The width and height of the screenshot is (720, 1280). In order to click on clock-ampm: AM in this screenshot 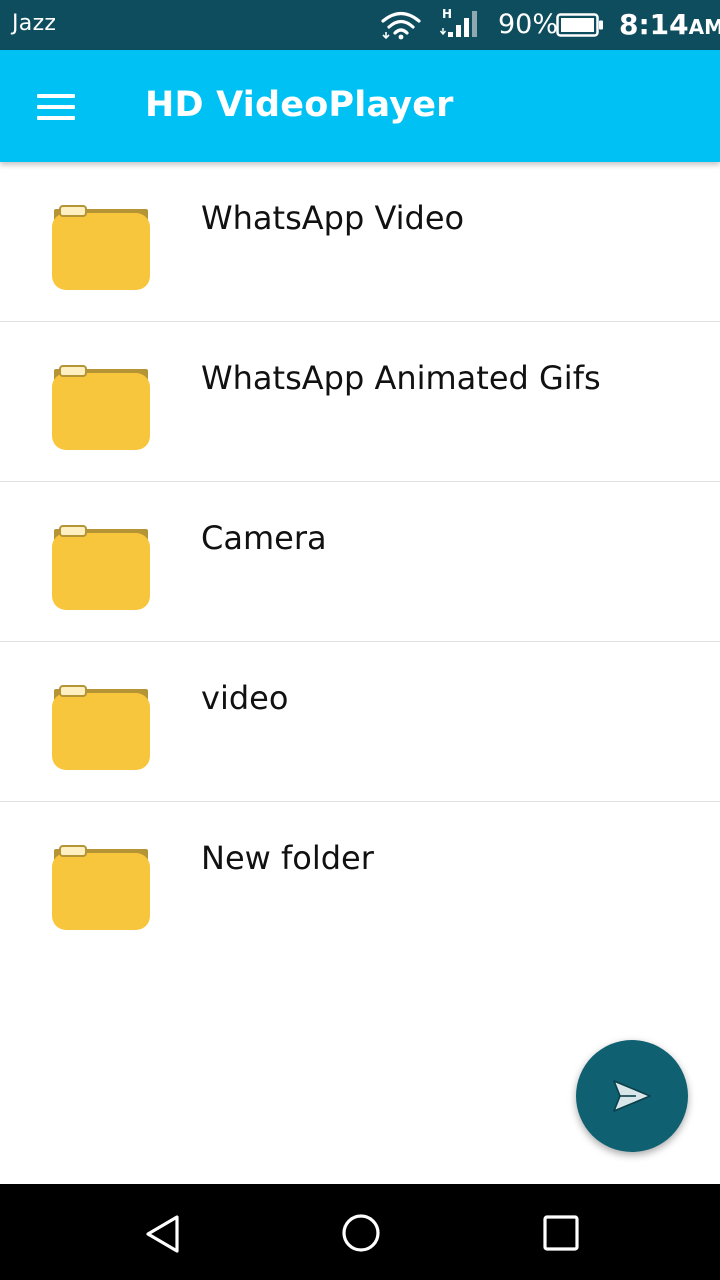, I will do `click(704, 27)`.